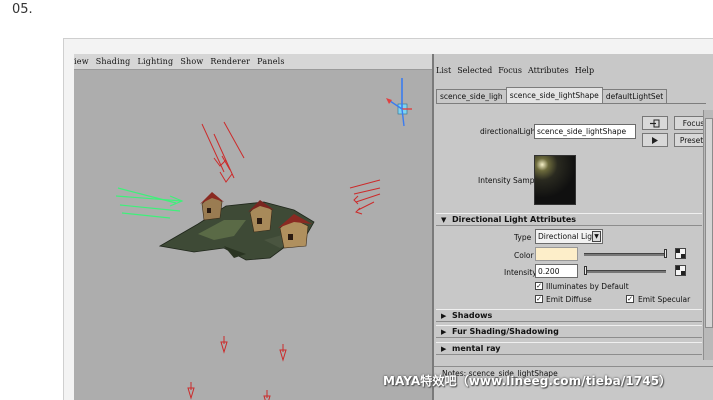  Describe the element at coordinates (664, 299) in the screenshot. I see `emit-specular-label: Emit Specular` at that location.